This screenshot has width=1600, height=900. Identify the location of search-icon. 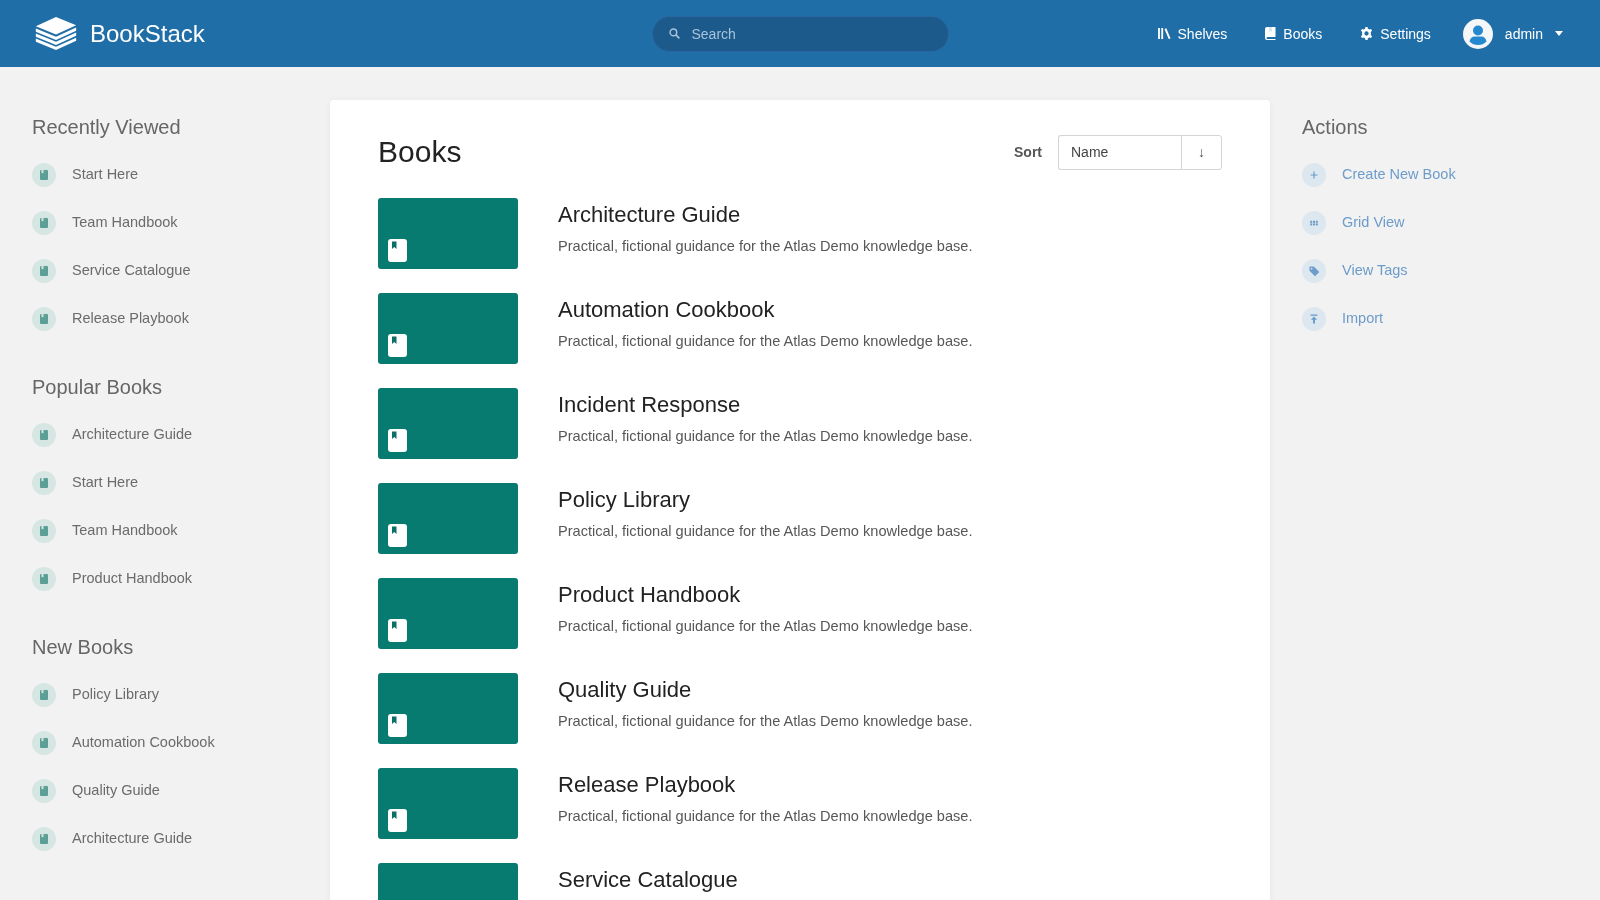
(674, 33).